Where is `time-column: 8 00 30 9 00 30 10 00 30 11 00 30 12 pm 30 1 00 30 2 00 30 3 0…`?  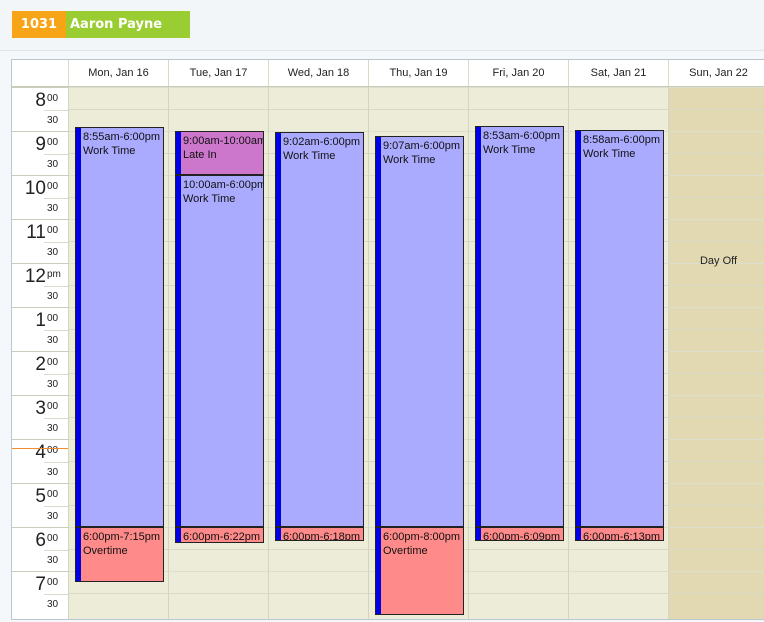 time-column: 8 00 30 9 00 30 10 00 30 11 00 30 12 pm 30 1 00 30 2 00 30 3 0… is located at coordinates (40, 353).